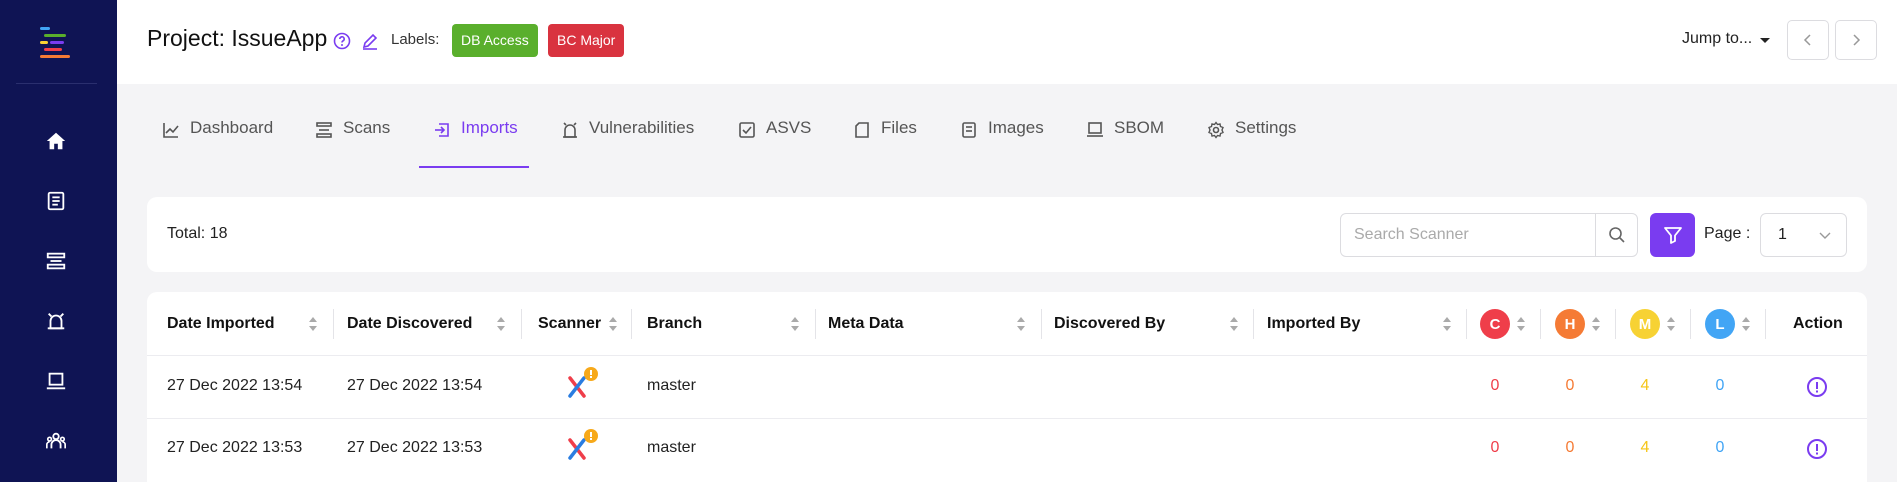 This screenshot has width=1897, height=482. I want to click on tab-vulnerabilities: Vulnerabilities, so click(627, 143).